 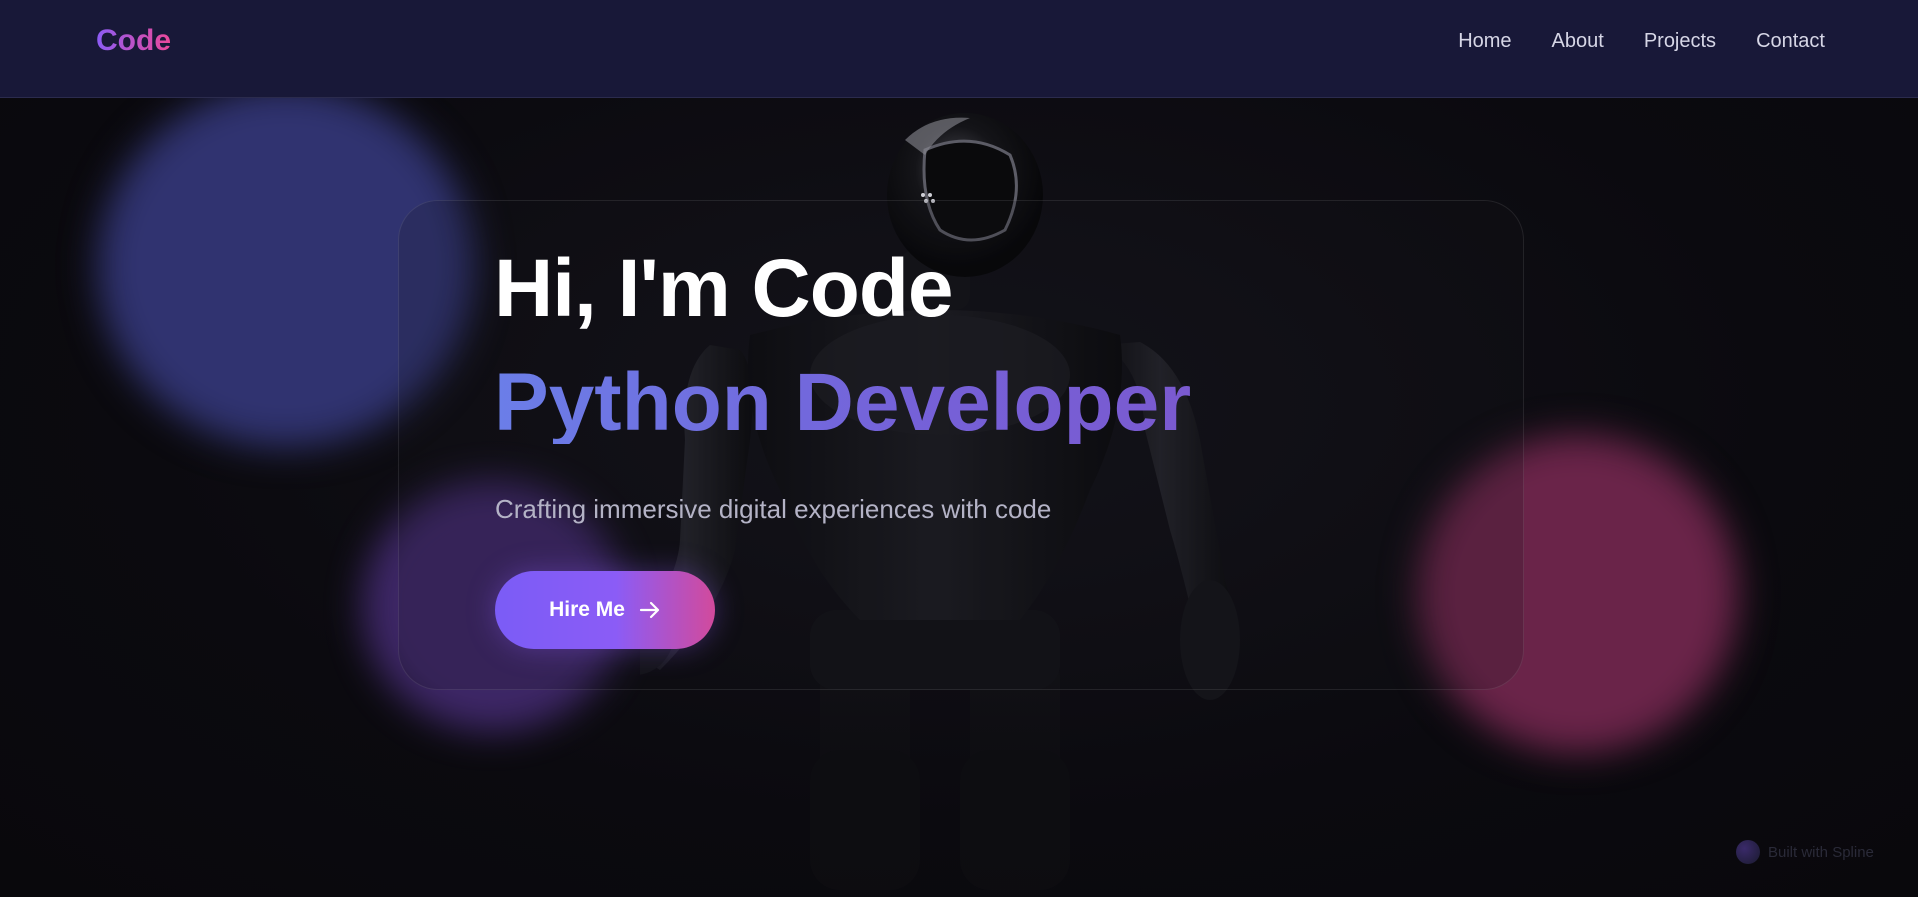 I want to click on hero-title: Hi, I'm Code, so click(x=724, y=288).